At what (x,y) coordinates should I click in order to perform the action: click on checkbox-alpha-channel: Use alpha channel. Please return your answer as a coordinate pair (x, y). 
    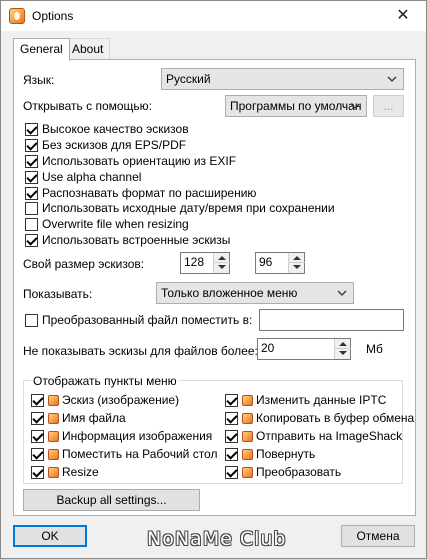
    Looking at the image, I should click on (83, 177).